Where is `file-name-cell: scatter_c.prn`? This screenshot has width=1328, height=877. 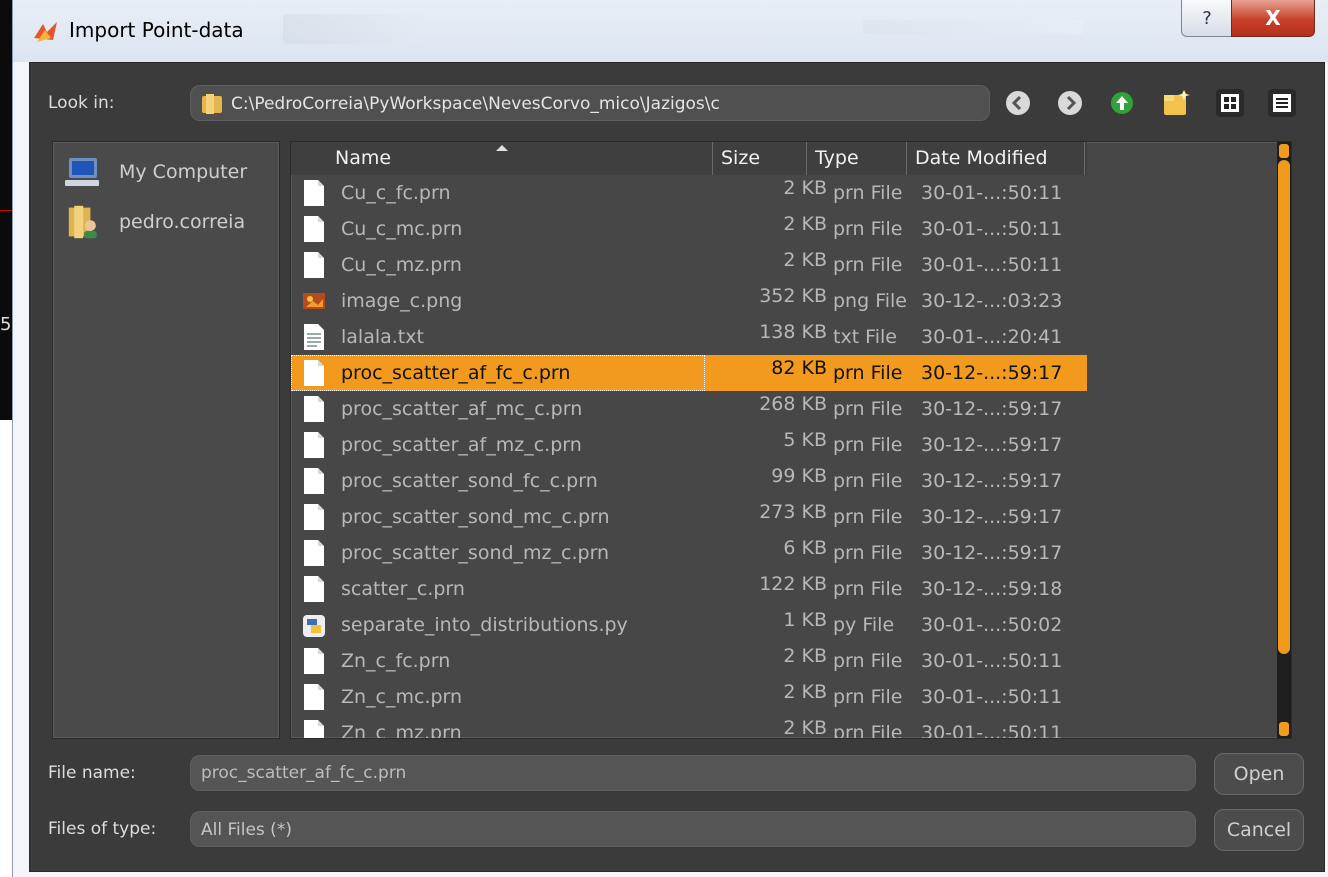
file-name-cell: scatter_c.prn is located at coordinates (403, 589).